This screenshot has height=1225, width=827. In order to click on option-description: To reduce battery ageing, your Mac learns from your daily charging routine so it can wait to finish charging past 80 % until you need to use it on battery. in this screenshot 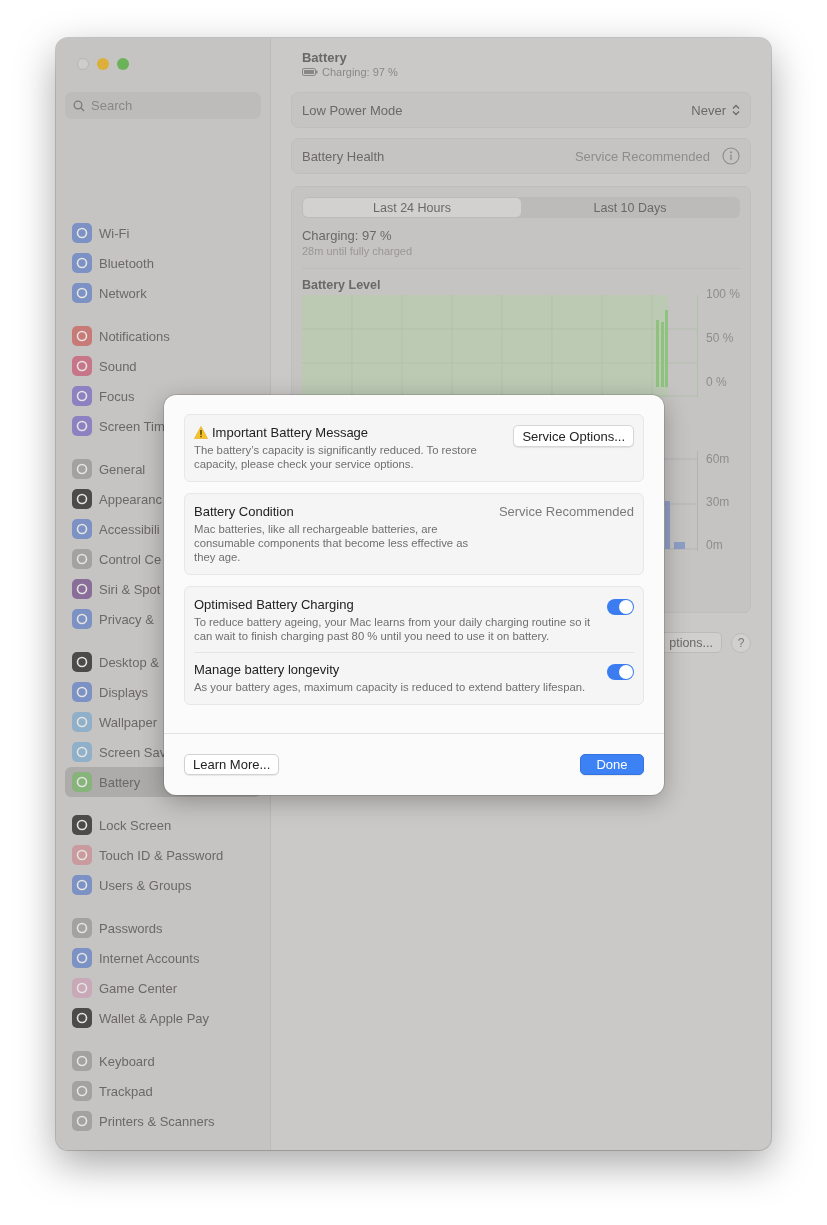, I will do `click(393, 629)`.